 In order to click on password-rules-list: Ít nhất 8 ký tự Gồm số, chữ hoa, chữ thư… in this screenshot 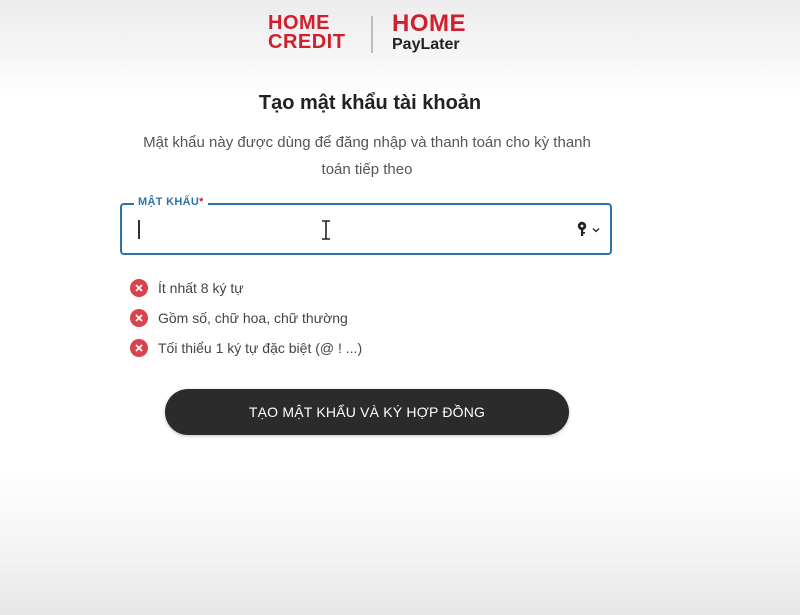, I will do `click(246, 318)`.